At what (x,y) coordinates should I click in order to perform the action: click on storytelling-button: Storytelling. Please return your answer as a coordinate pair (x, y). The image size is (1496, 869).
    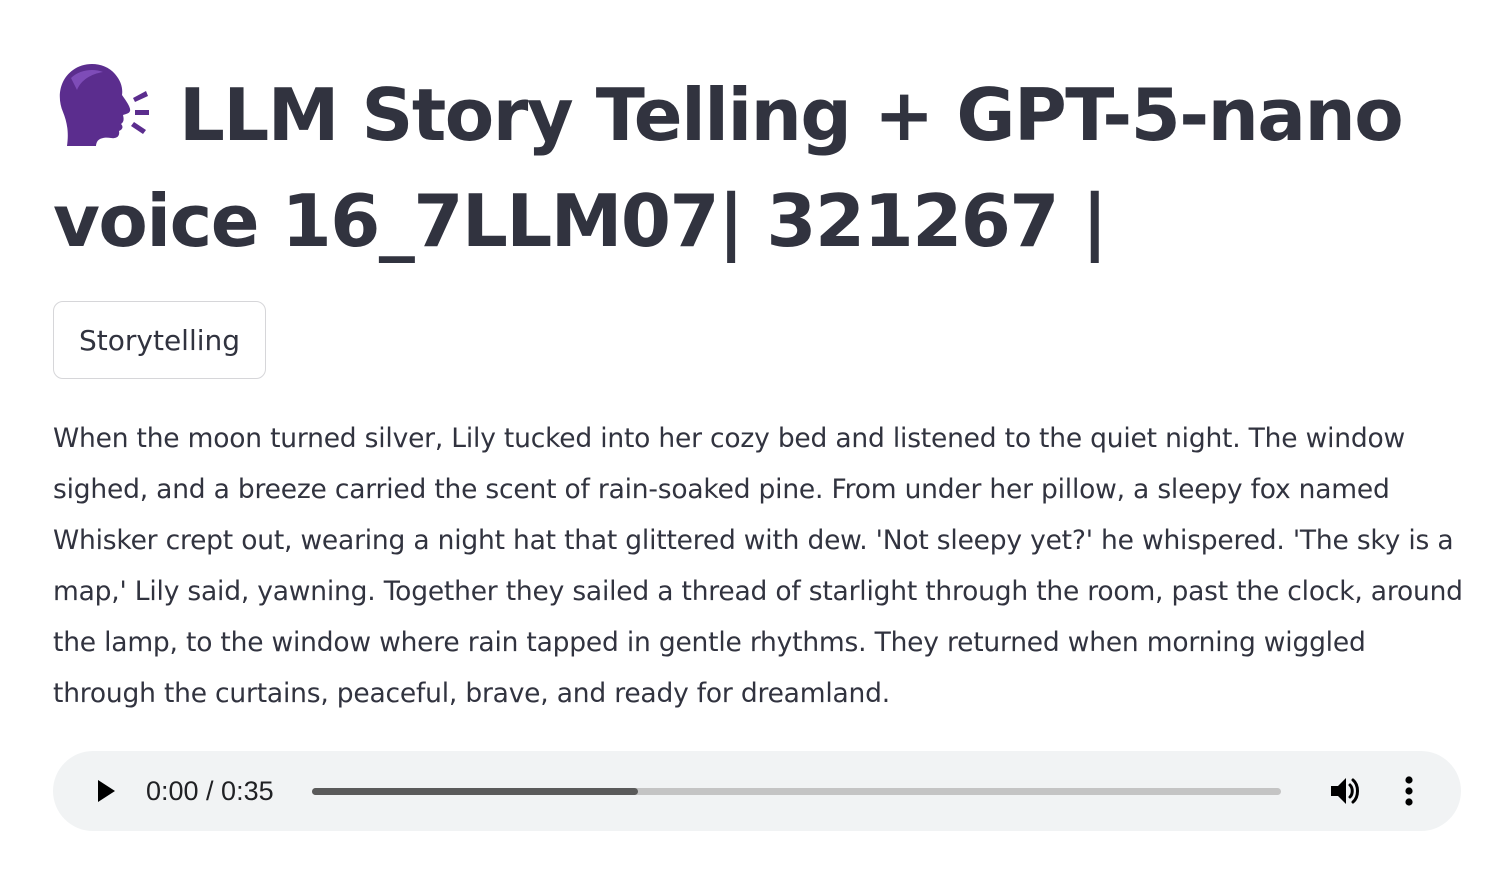
    Looking at the image, I should click on (160, 340).